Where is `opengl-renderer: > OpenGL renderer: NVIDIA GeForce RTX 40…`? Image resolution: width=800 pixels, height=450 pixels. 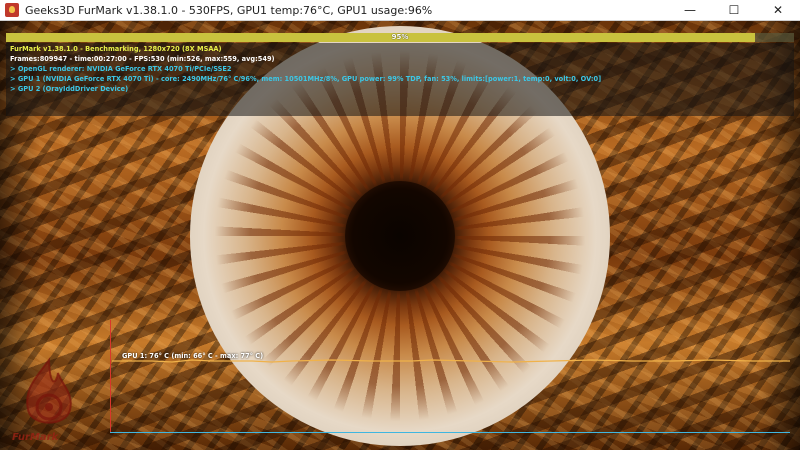
opengl-renderer: > OpenGL renderer: NVIDIA GeForce RTX 40… is located at coordinates (121, 69).